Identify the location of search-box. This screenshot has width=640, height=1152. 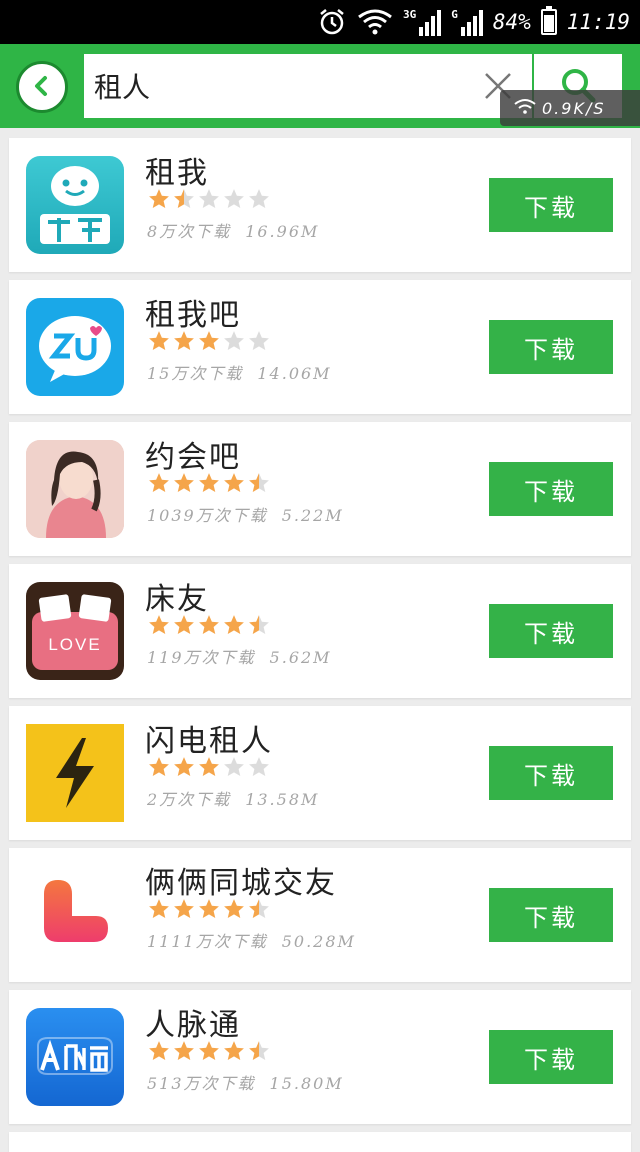
(308, 86).